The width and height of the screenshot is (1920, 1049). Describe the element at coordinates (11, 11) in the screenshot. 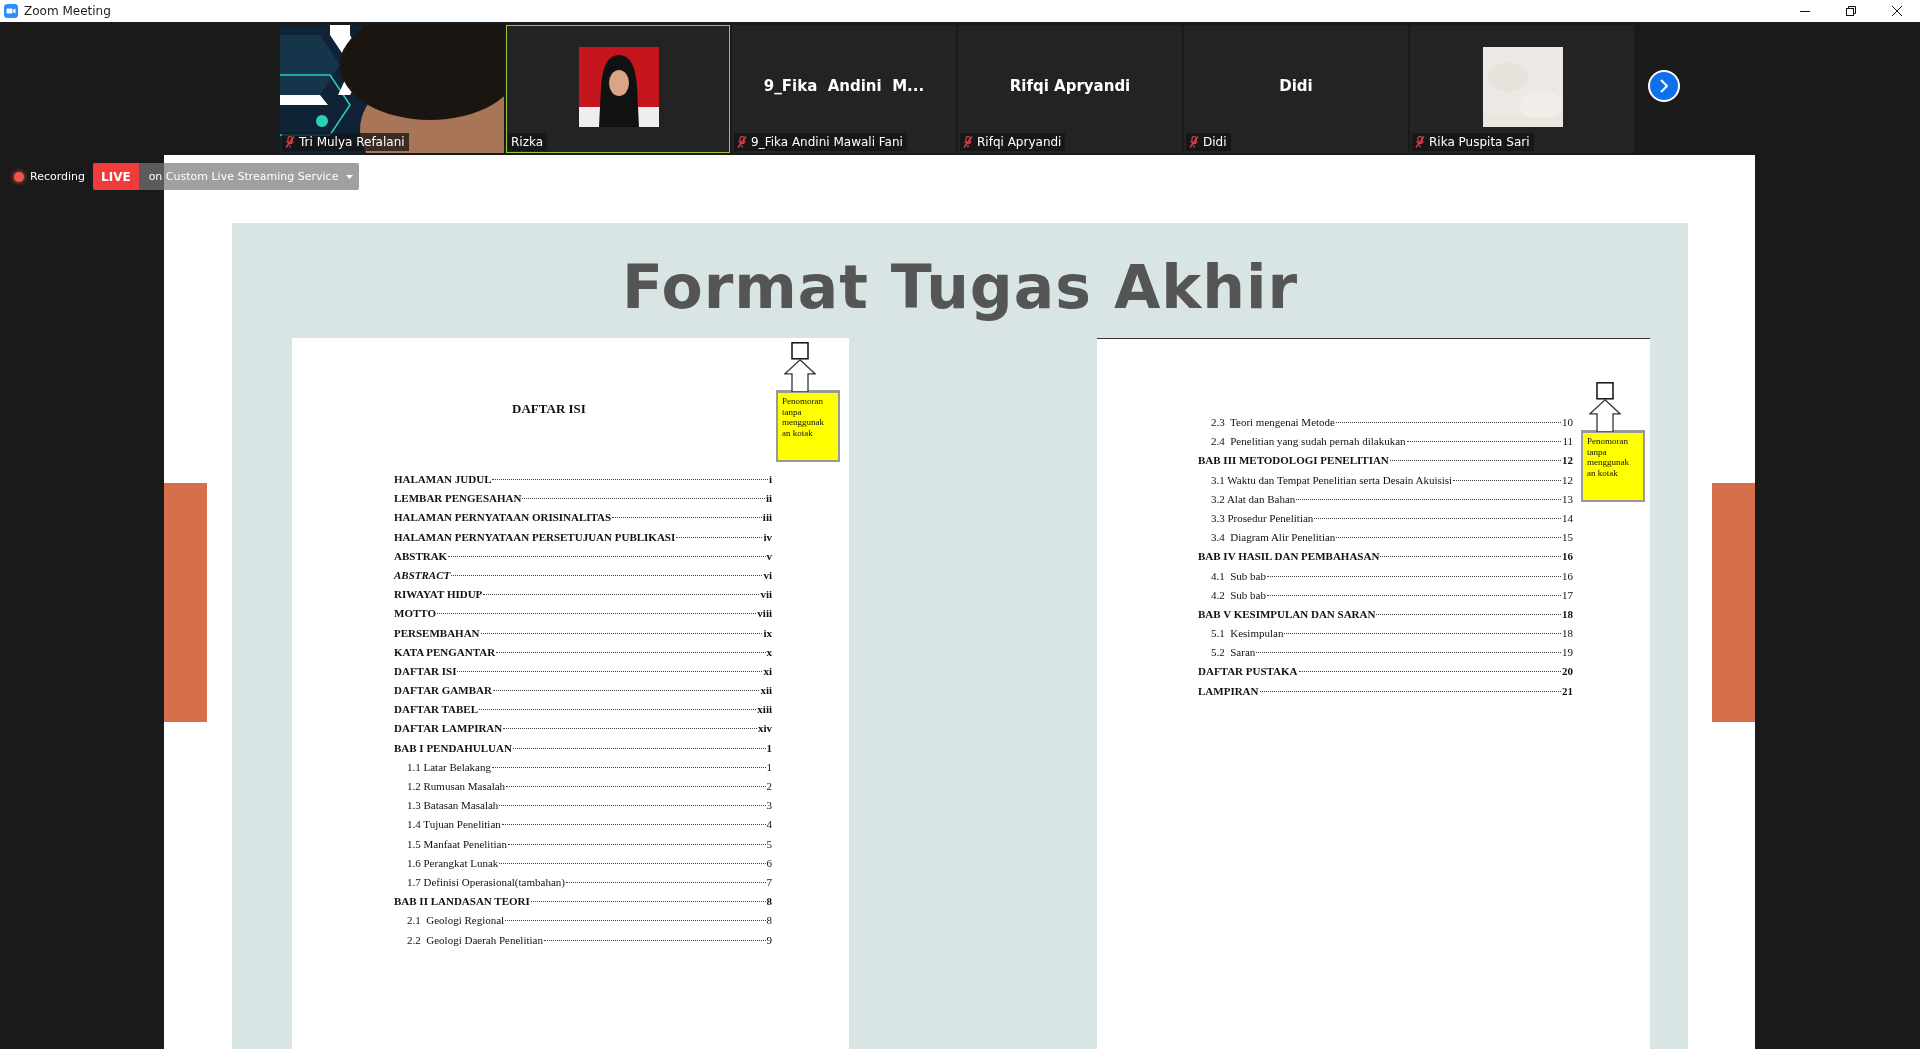

I see `camera-icon` at that location.